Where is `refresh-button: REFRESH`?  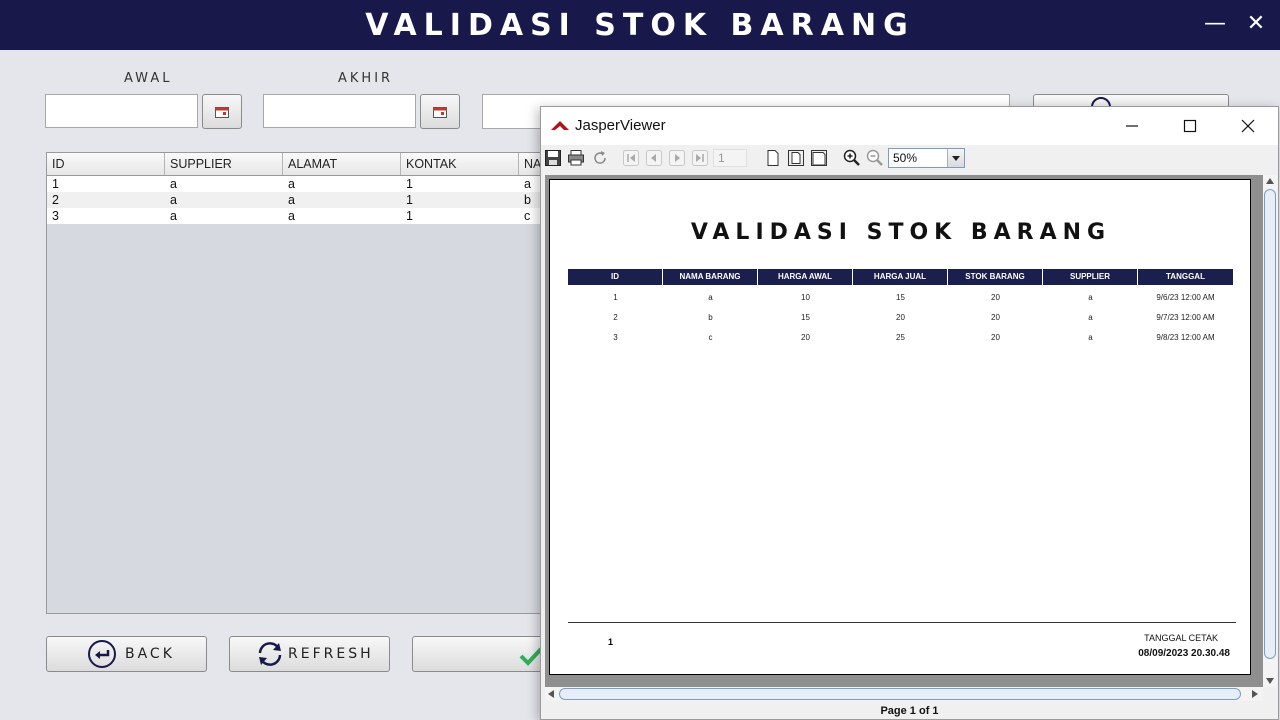
refresh-button: REFRESH is located at coordinates (309, 654).